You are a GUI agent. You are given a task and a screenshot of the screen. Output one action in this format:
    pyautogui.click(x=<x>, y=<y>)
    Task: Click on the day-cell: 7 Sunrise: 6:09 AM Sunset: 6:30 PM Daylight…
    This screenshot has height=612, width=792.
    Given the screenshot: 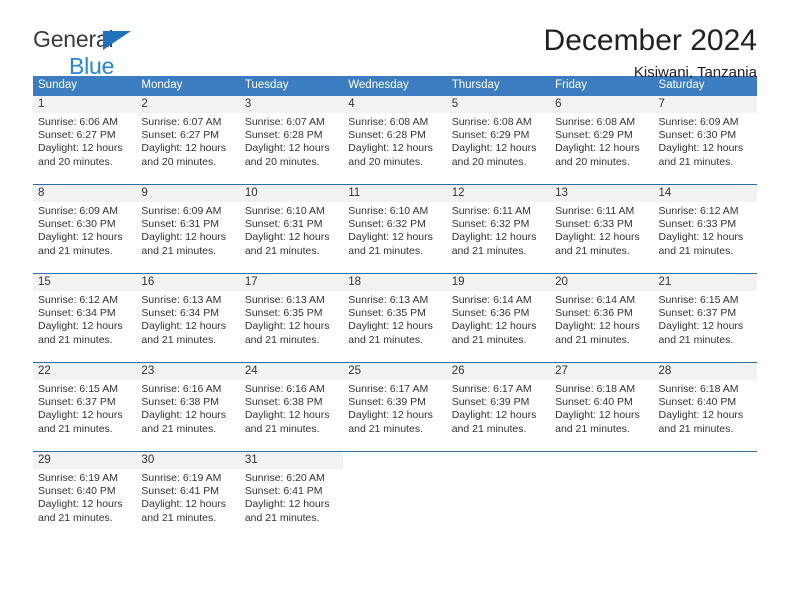 What is the action you would take?
    pyautogui.click(x=705, y=134)
    